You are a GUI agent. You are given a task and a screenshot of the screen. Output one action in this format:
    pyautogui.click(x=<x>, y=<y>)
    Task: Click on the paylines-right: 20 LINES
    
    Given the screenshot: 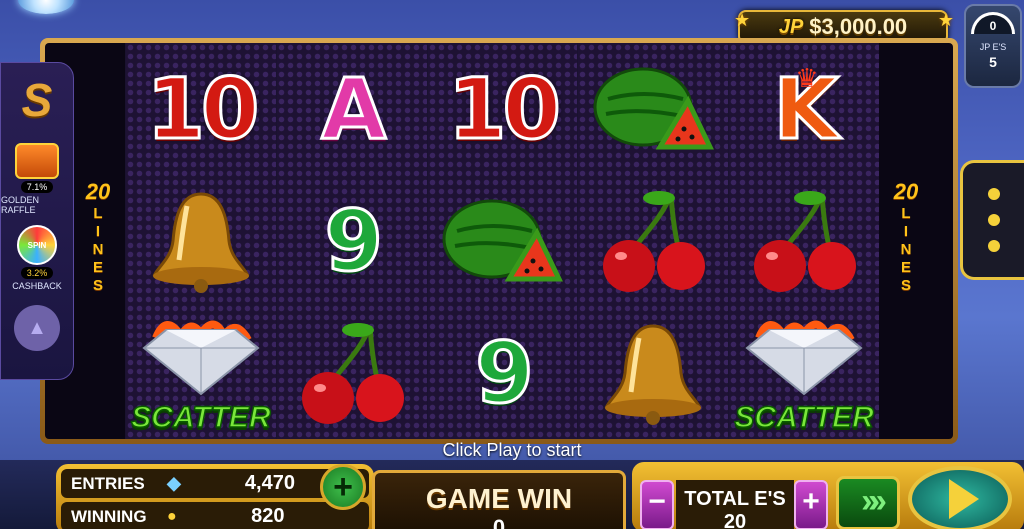 What is the action you would take?
    pyautogui.click(x=906, y=237)
    